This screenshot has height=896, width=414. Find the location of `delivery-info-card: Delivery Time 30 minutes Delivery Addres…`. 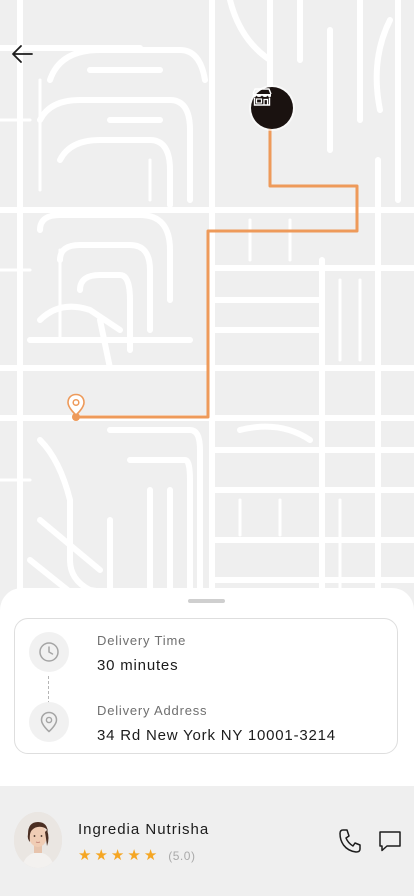

delivery-info-card: Delivery Time 30 minutes Delivery Addres… is located at coordinates (206, 686).